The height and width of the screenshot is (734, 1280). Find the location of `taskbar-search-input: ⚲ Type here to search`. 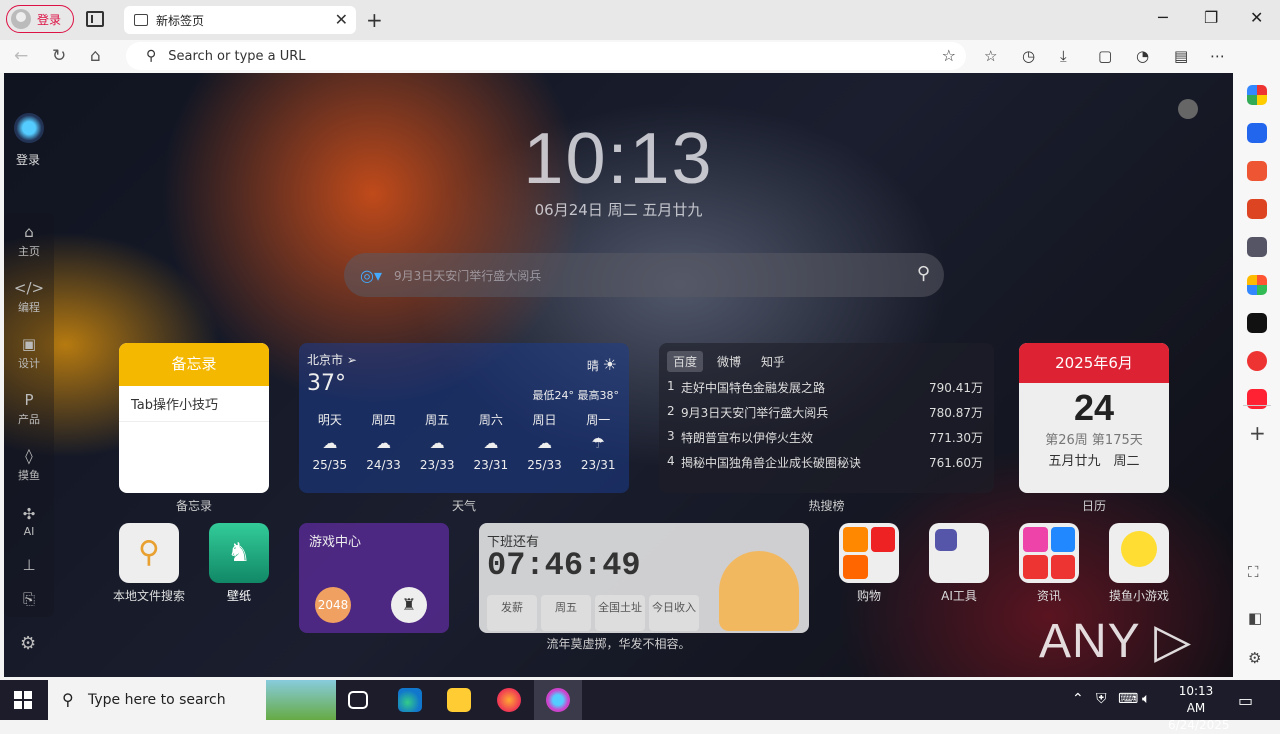

taskbar-search-input: ⚲ Type here to search is located at coordinates (192, 700).